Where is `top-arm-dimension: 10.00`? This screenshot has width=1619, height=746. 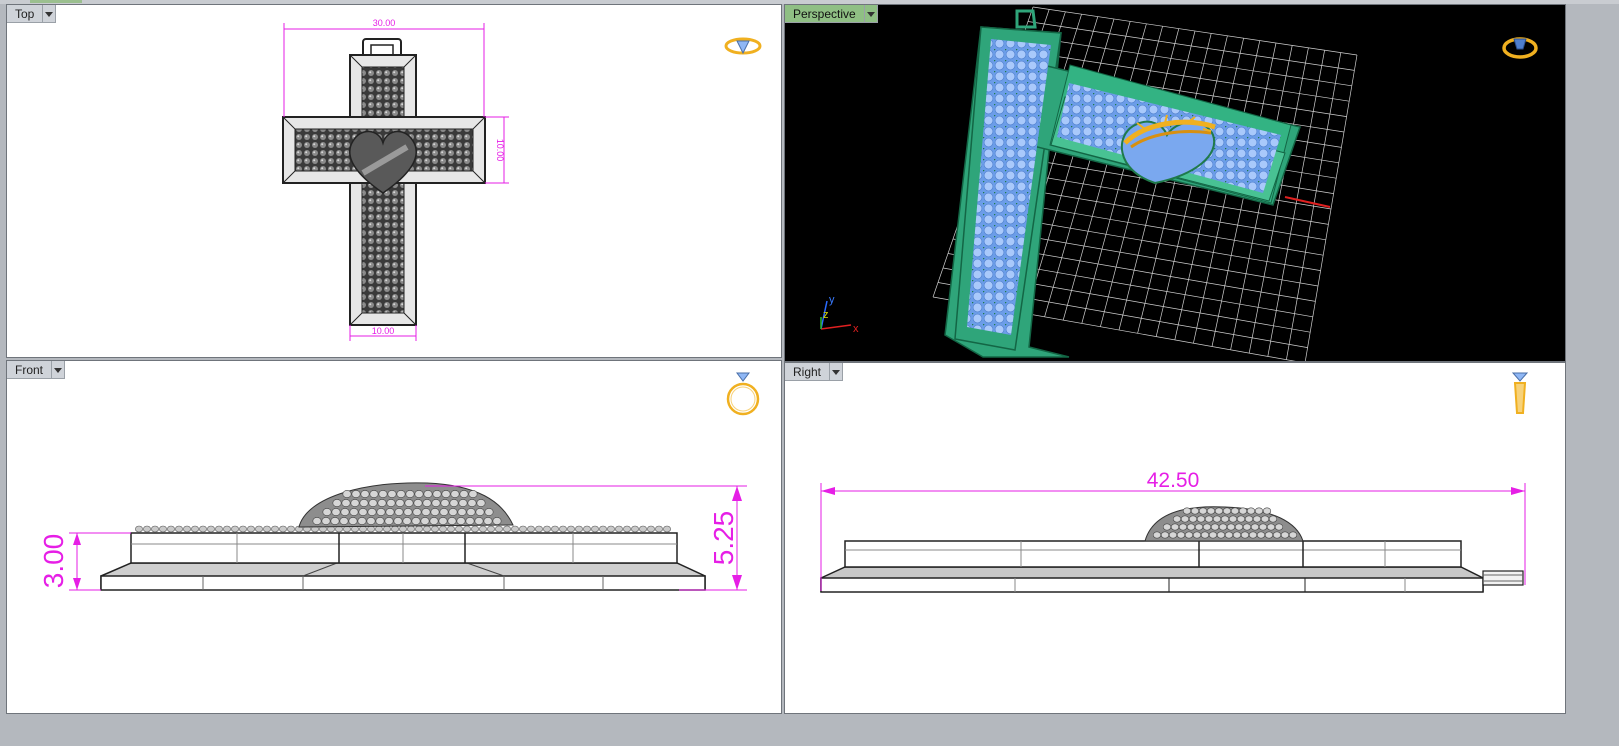
top-arm-dimension: 10.00 is located at coordinates (500, 150).